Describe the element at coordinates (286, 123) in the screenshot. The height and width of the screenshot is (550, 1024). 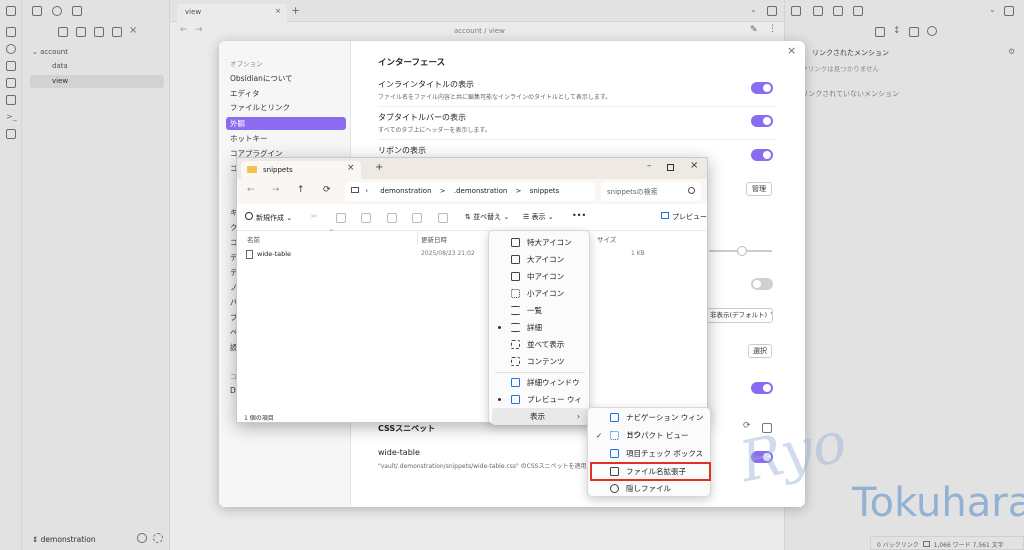
I see `nav-appearance: 外観` at that location.